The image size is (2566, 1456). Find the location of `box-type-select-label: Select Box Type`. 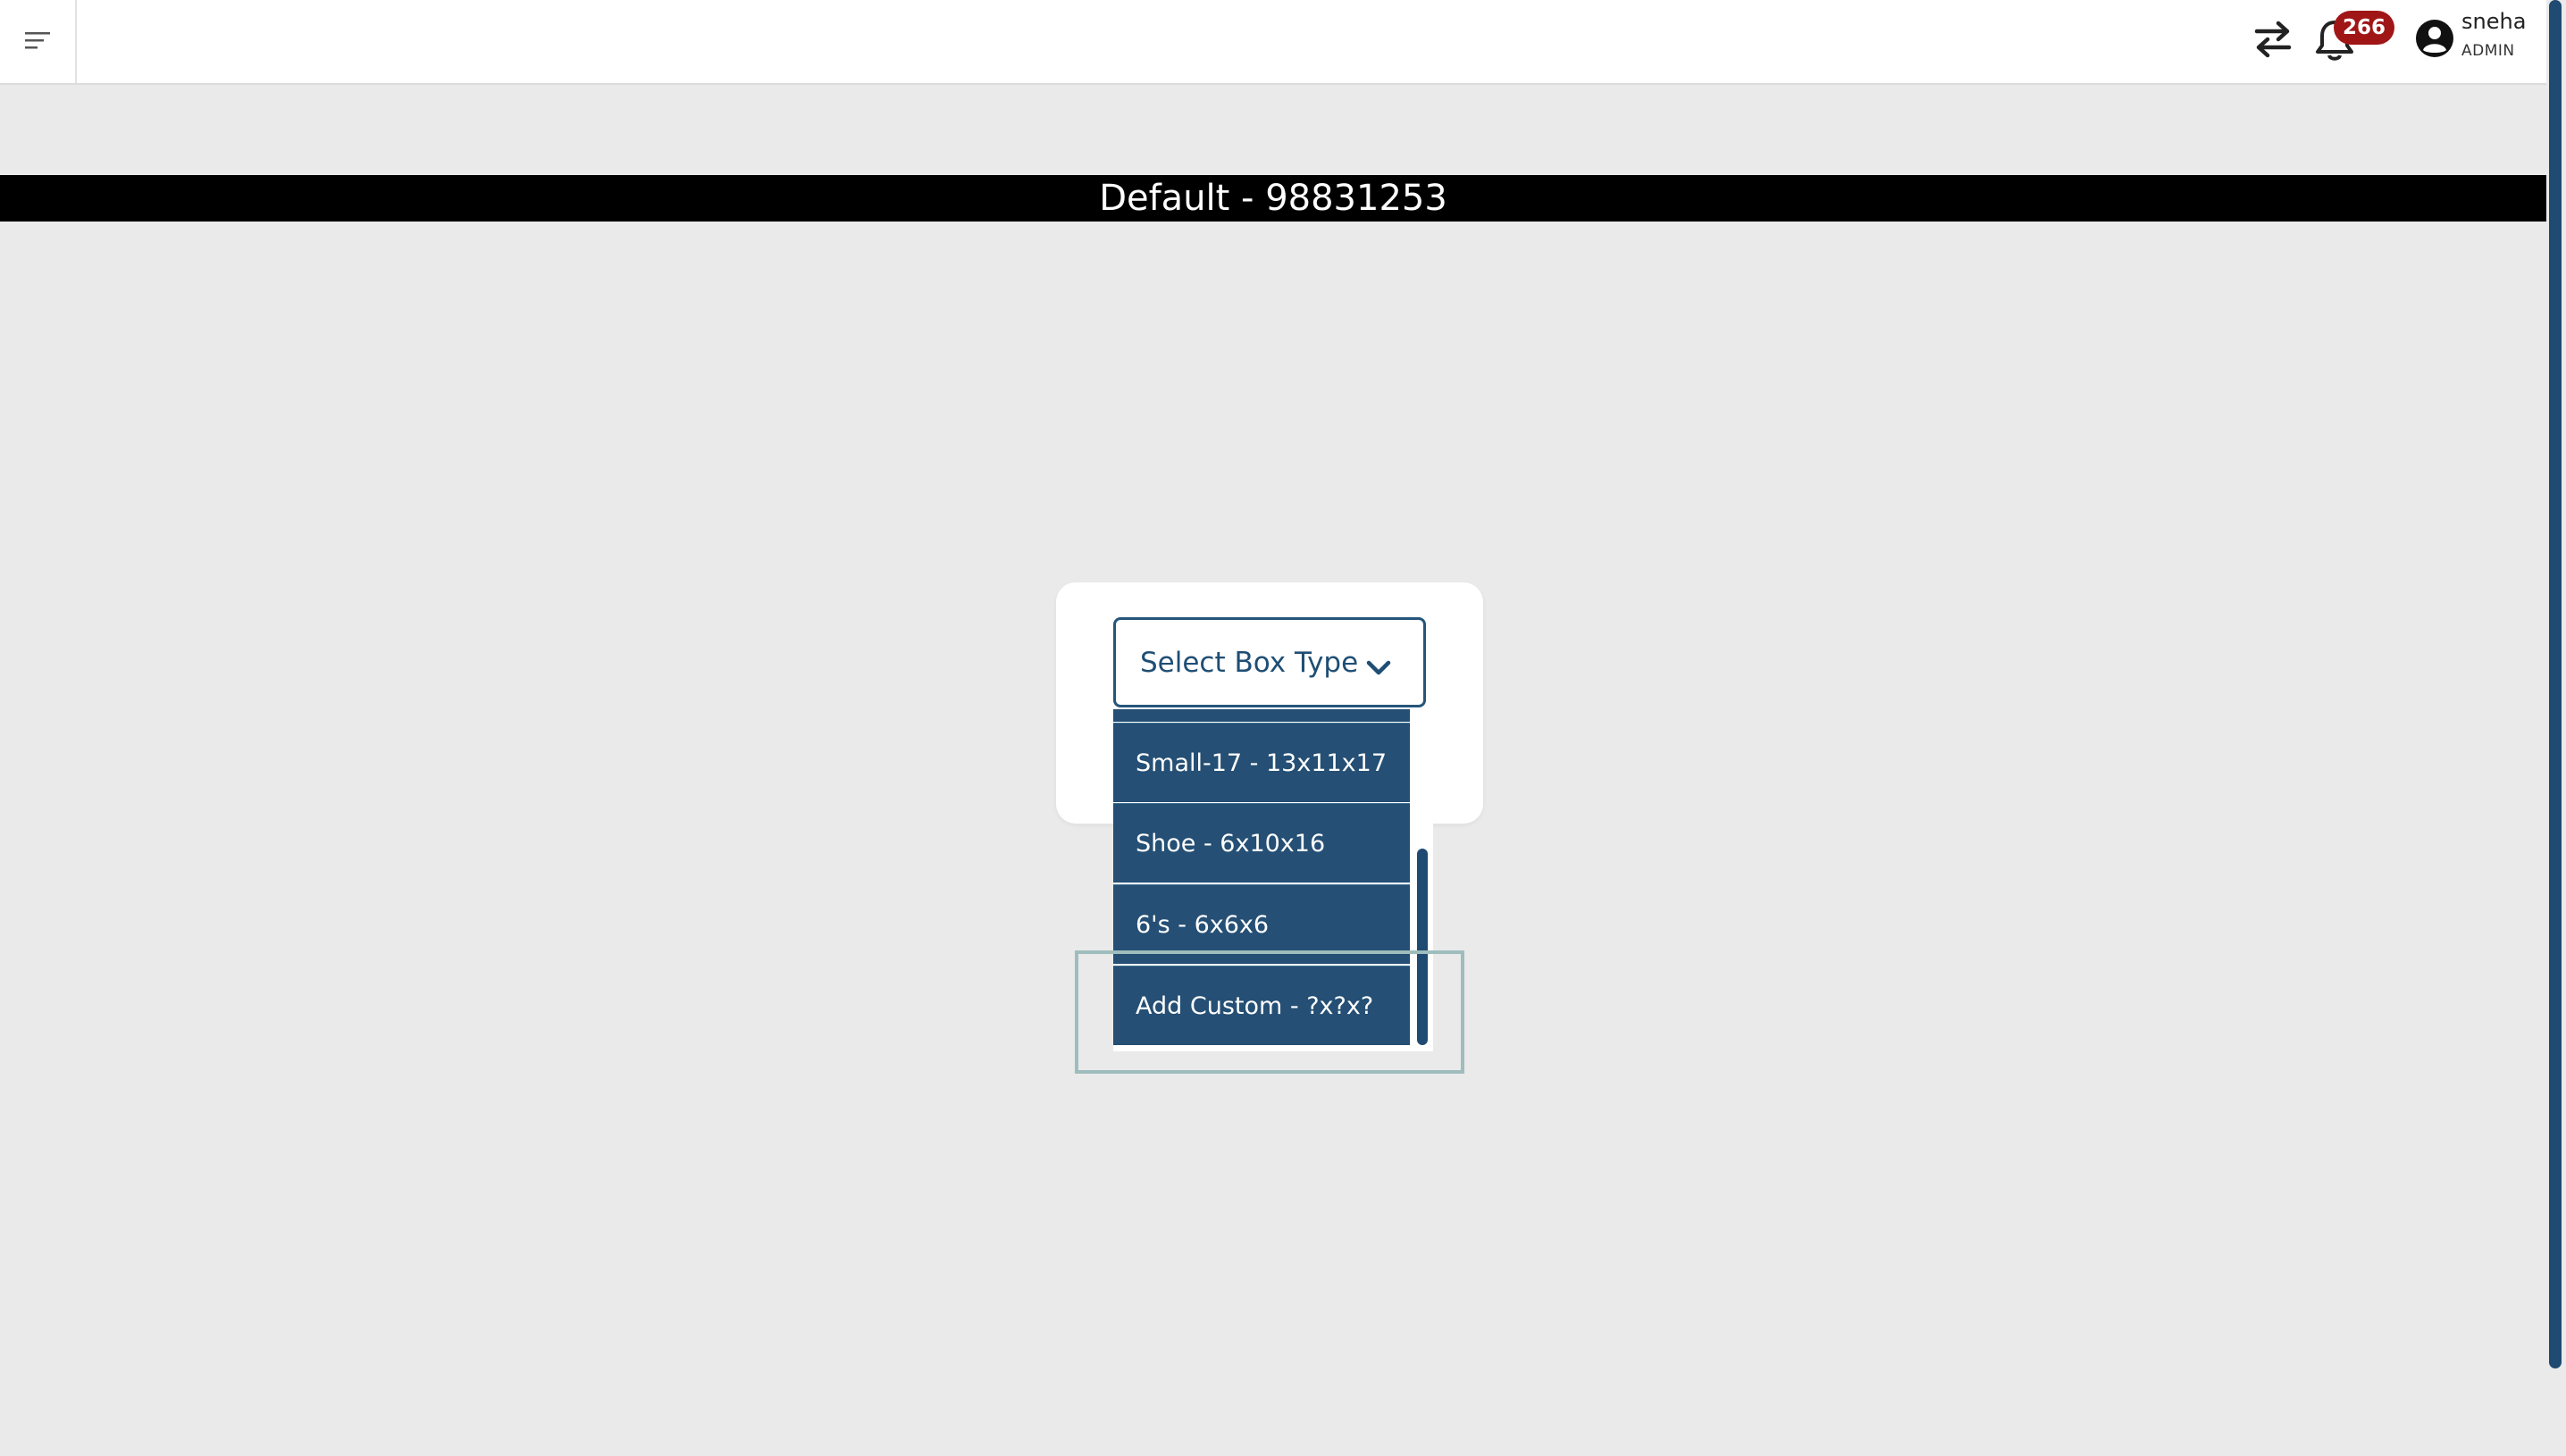

box-type-select-label: Select Box Type is located at coordinates (1250, 662).